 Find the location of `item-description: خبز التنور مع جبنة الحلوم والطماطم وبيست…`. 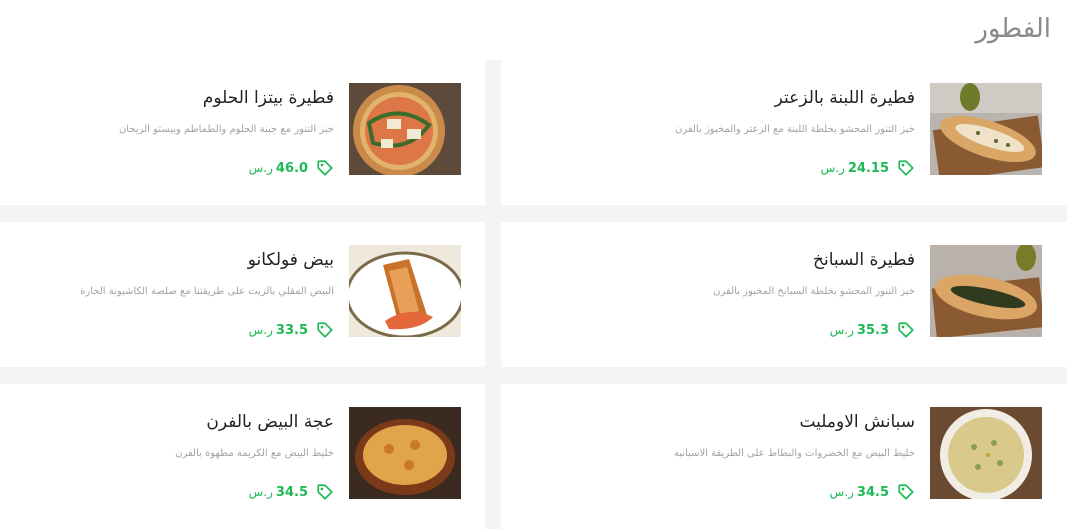

item-description: خبز التنور مع جبنة الحلوم والطماطم وبيست… is located at coordinates (226, 129).